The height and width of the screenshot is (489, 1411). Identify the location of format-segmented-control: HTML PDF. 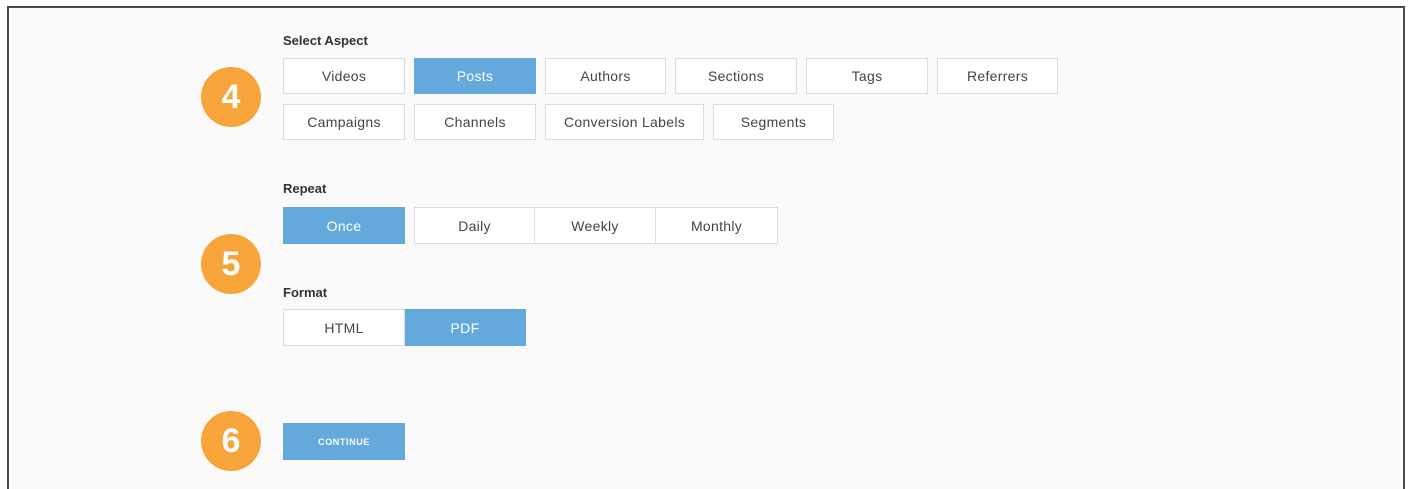
(404, 327).